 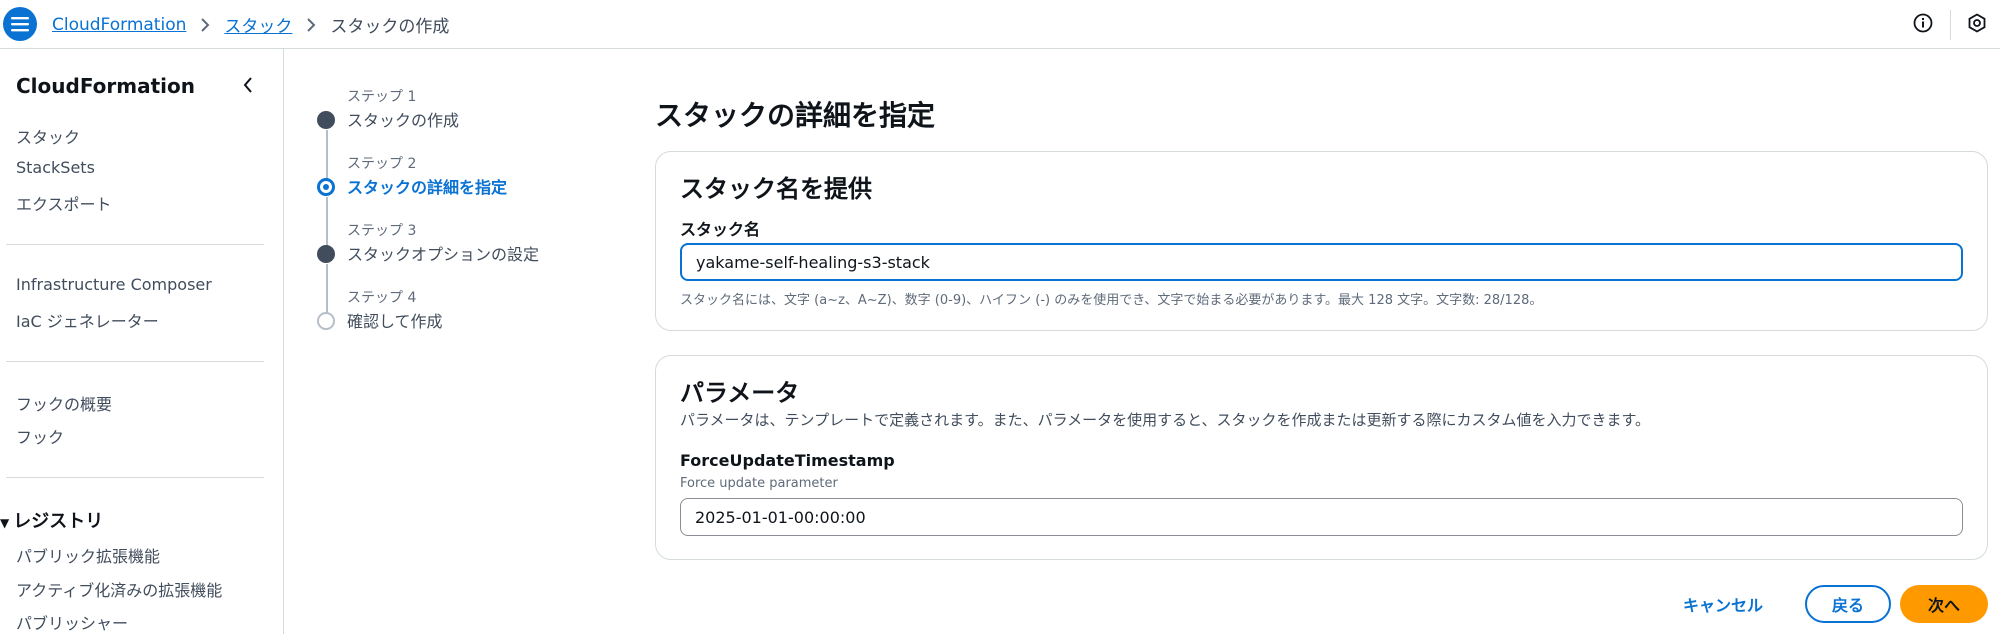 What do you see at coordinates (64, 203) in the screenshot?
I see `sidebar-item-exports: エクスポート` at bounding box center [64, 203].